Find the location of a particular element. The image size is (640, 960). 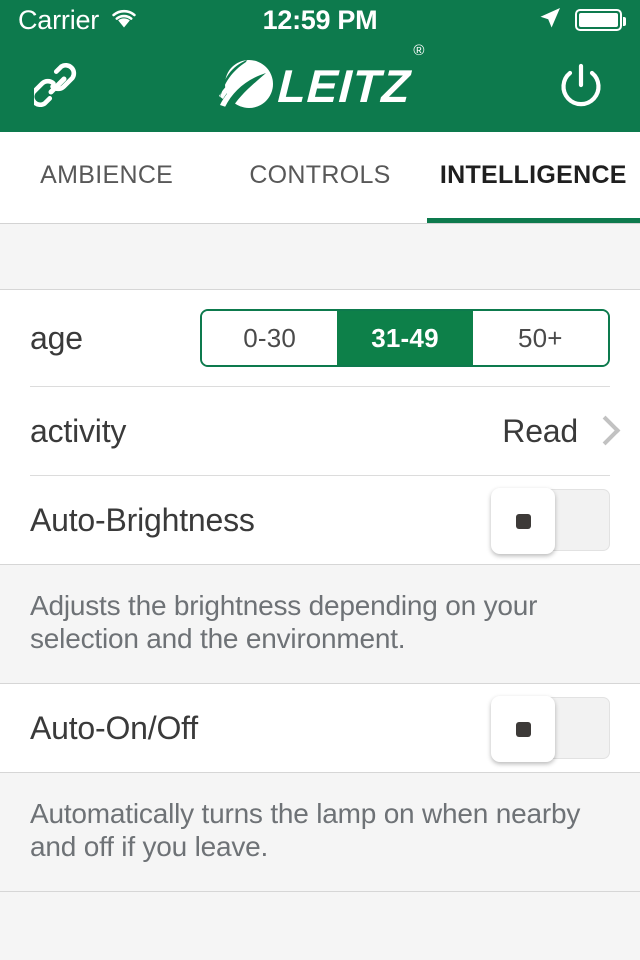

battery-full-icon is located at coordinates (600, 20).